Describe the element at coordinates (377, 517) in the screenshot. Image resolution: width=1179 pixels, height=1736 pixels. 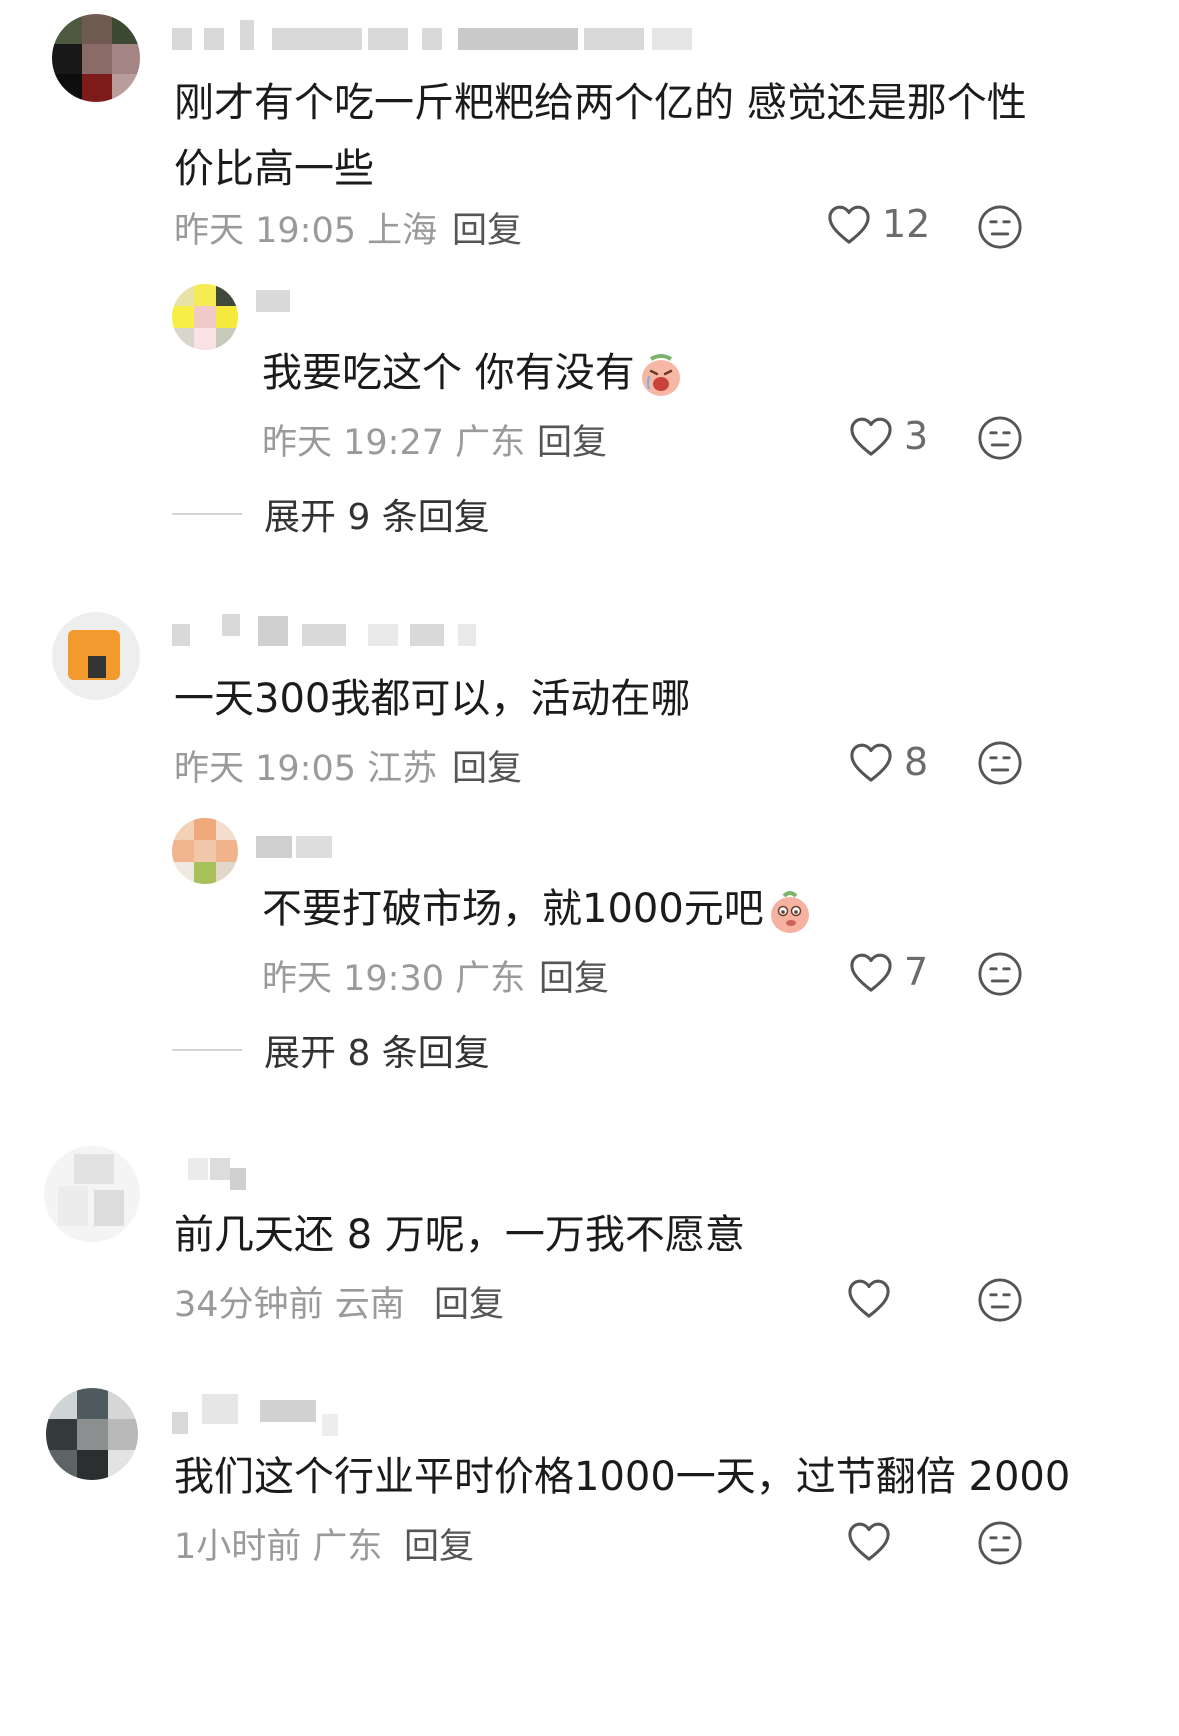
I see `expand-label: 展开 9 条回复` at that location.